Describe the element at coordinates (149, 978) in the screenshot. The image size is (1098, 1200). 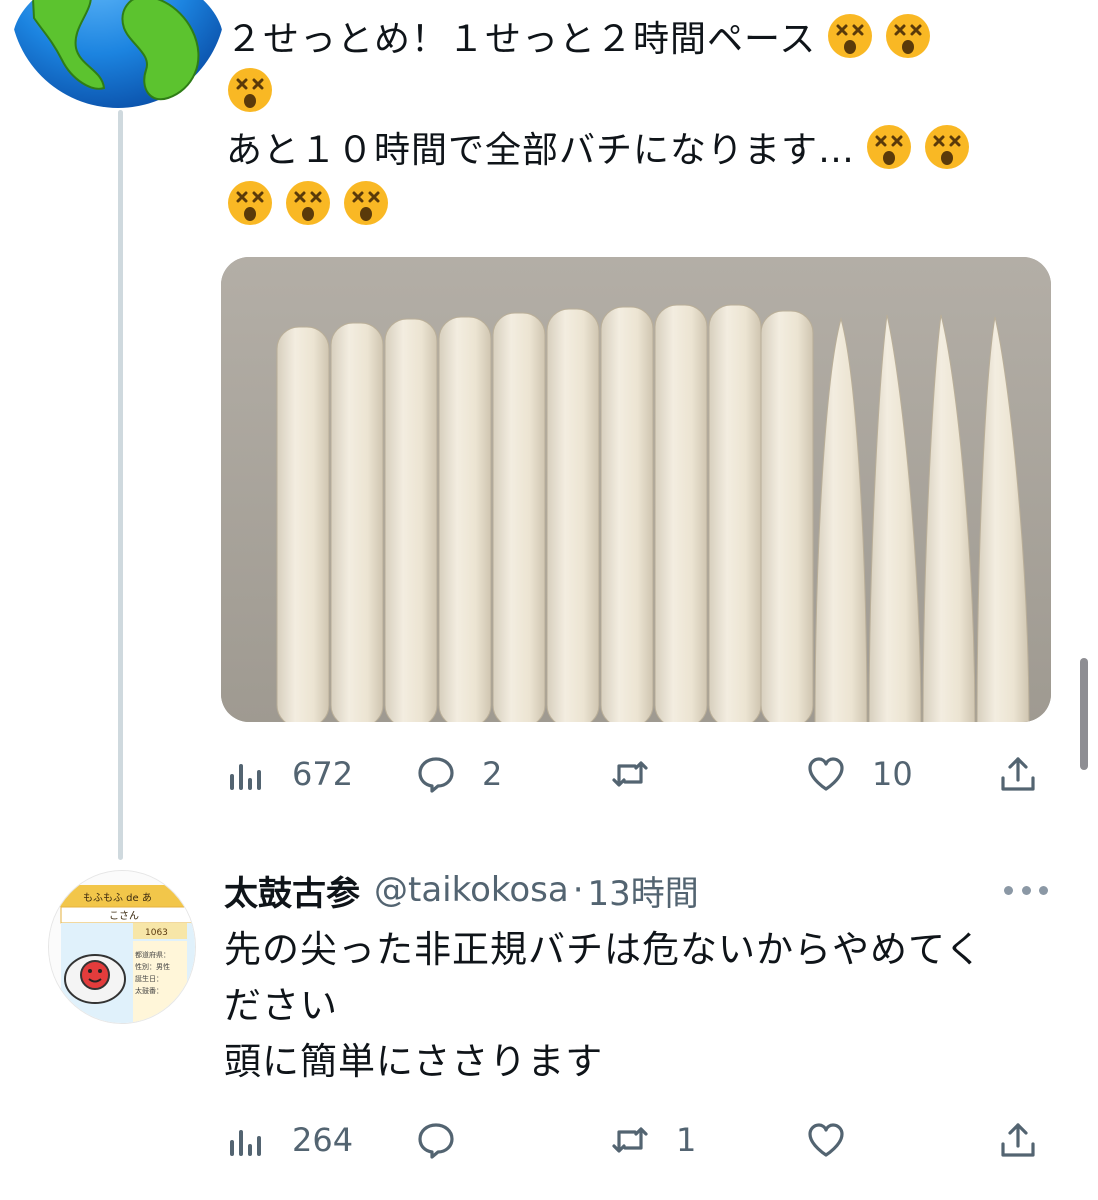
I see `svg-text: 誕生日：` at that location.